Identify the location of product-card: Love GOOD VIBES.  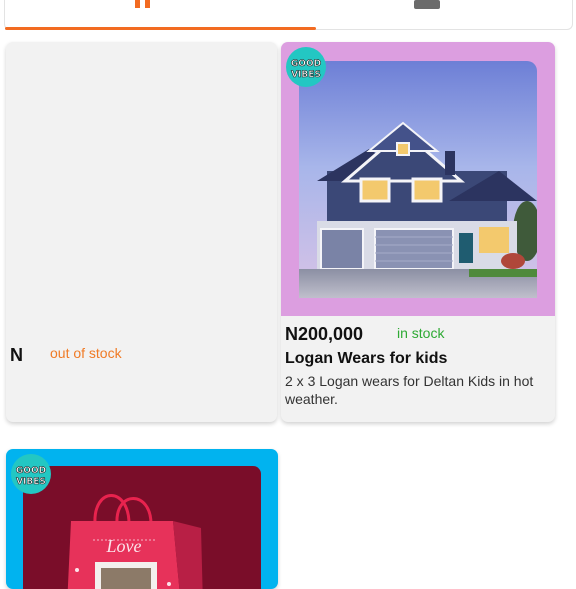
(142, 519).